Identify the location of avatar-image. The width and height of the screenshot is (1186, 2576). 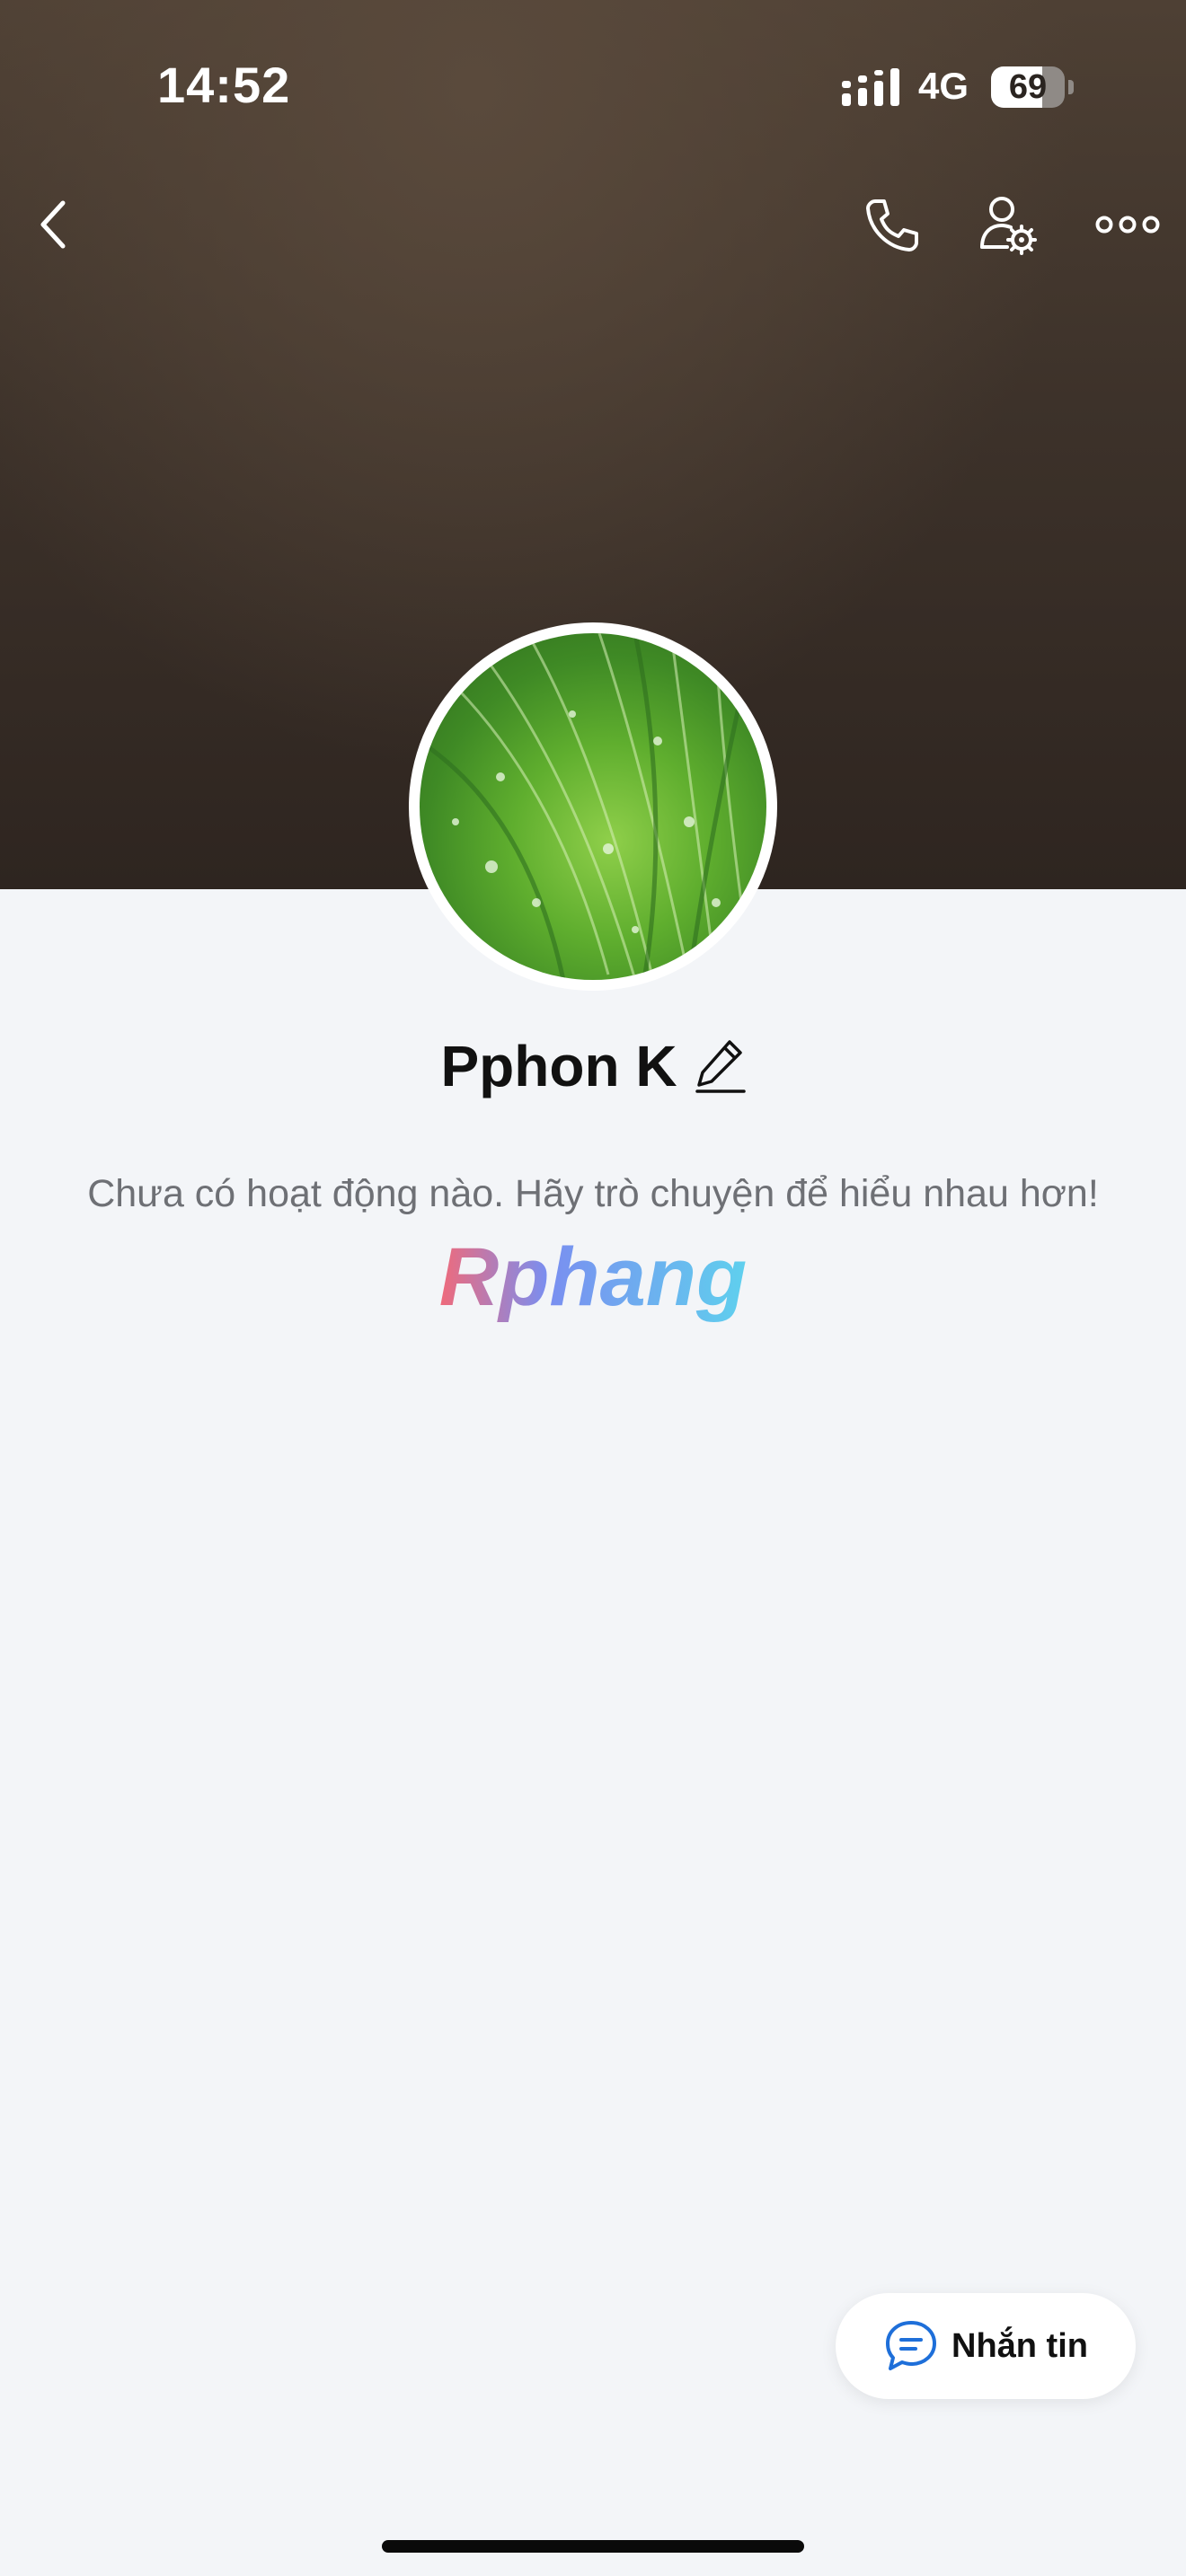
(587, 806).